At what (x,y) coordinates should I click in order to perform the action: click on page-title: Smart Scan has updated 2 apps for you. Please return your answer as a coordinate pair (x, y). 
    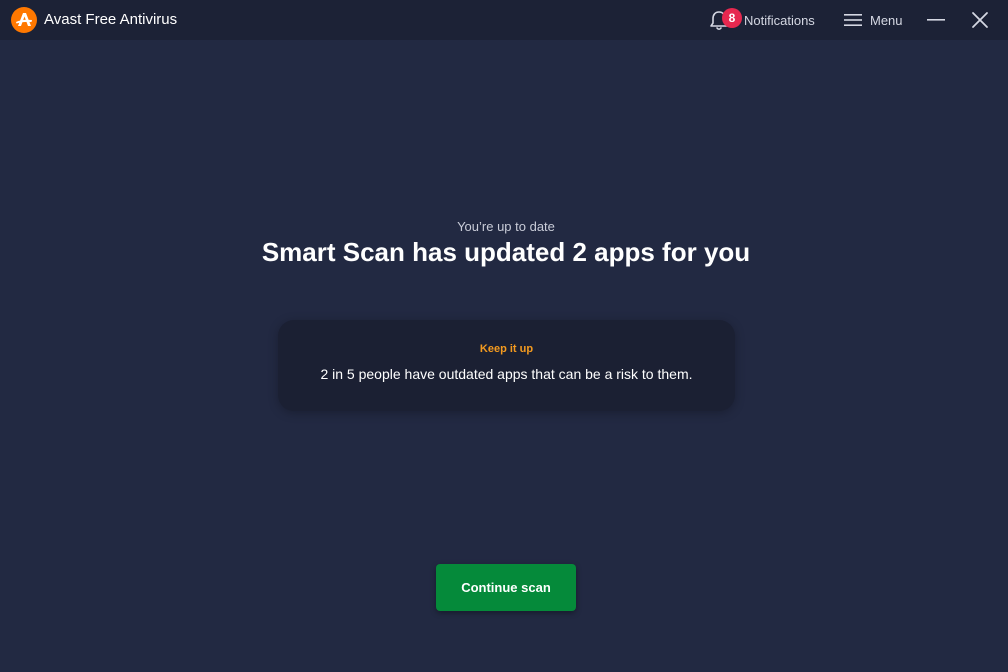
    Looking at the image, I should click on (506, 252).